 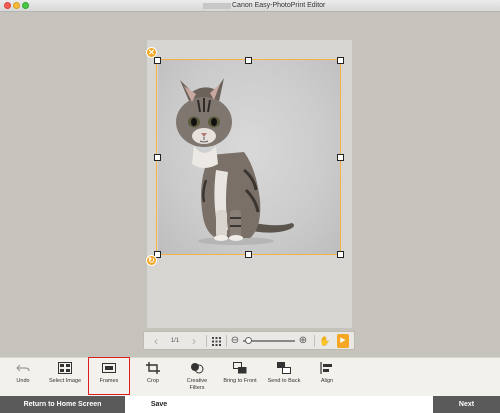 What do you see at coordinates (217, 6) in the screenshot?
I see `title-redaction` at bounding box center [217, 6].